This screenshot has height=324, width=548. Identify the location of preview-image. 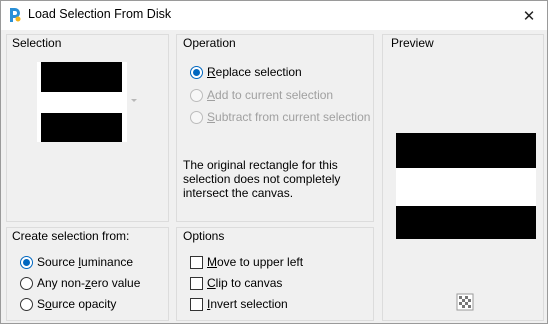
(466, 186).